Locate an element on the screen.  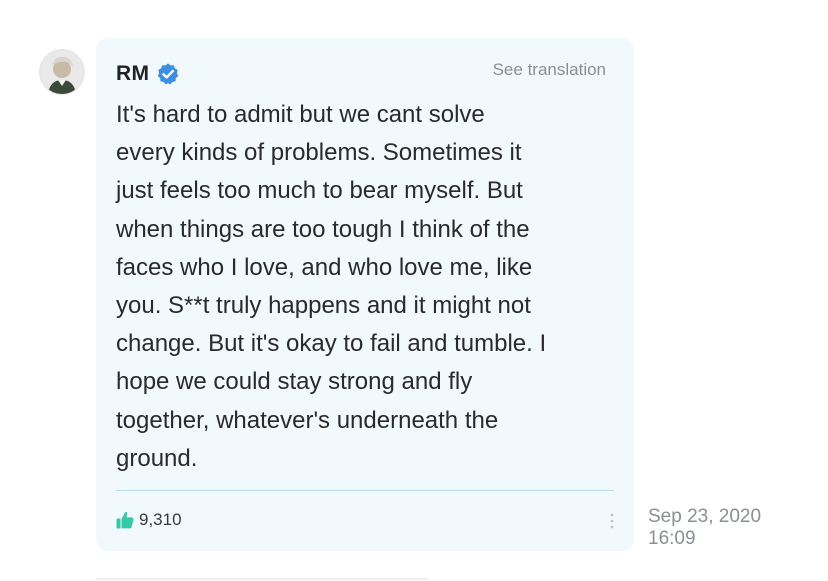
timestamp-time: 16:09 is located at coordinates (672, 538).